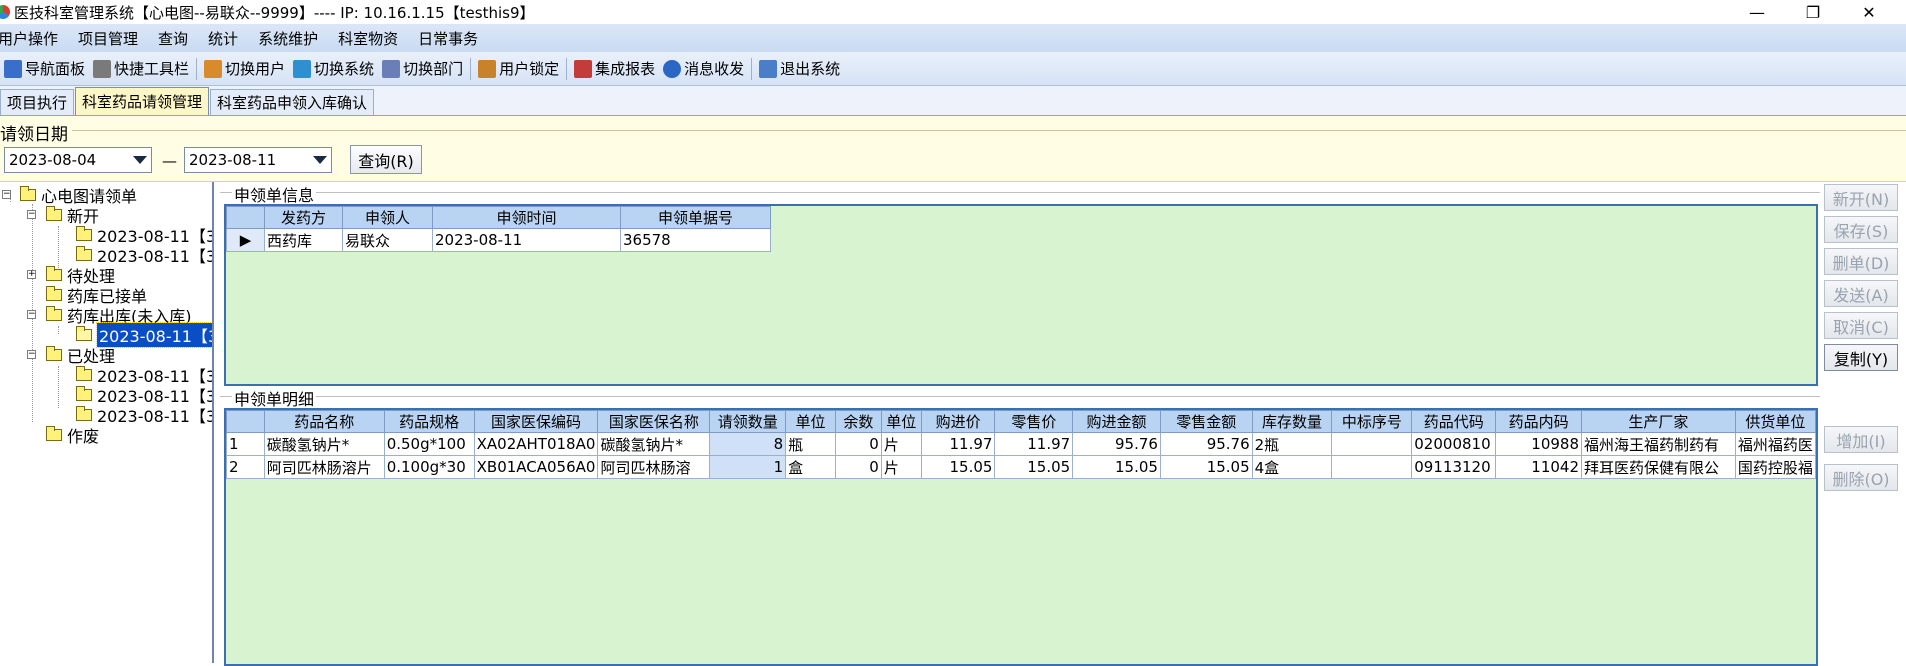 The height and width of the screenshot is (666, 1906). What do you see at coordinates (78, 160) in the screenshot?
I see `start-date-picker: 2023-08-04` at bounding box center [78, 160].